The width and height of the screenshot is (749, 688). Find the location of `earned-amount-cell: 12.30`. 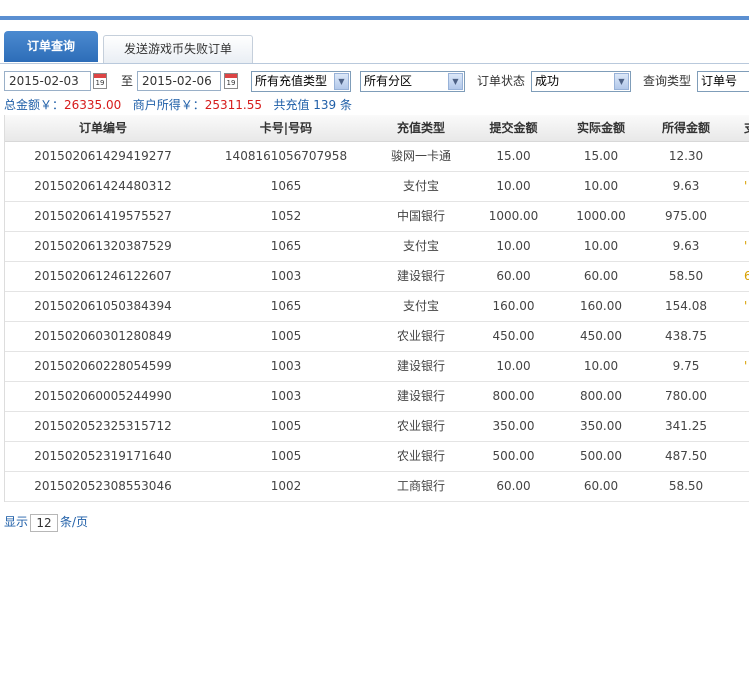

earned-amount-cell: 12.30 is located at coordinates (686, 156).